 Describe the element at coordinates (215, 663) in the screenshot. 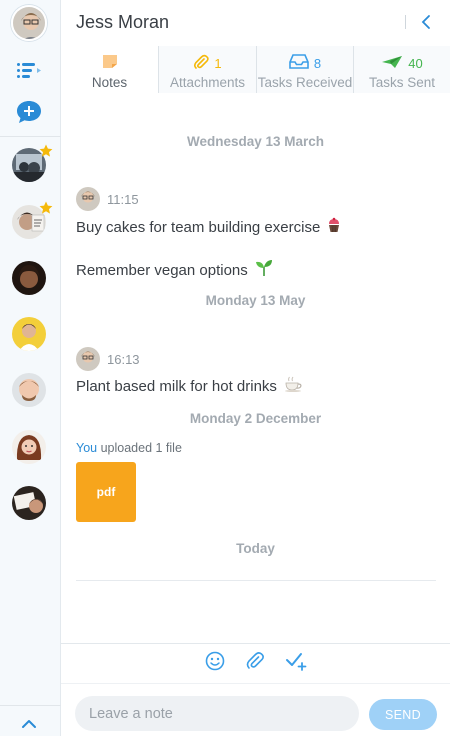

I see `emoji-icon` at that location.